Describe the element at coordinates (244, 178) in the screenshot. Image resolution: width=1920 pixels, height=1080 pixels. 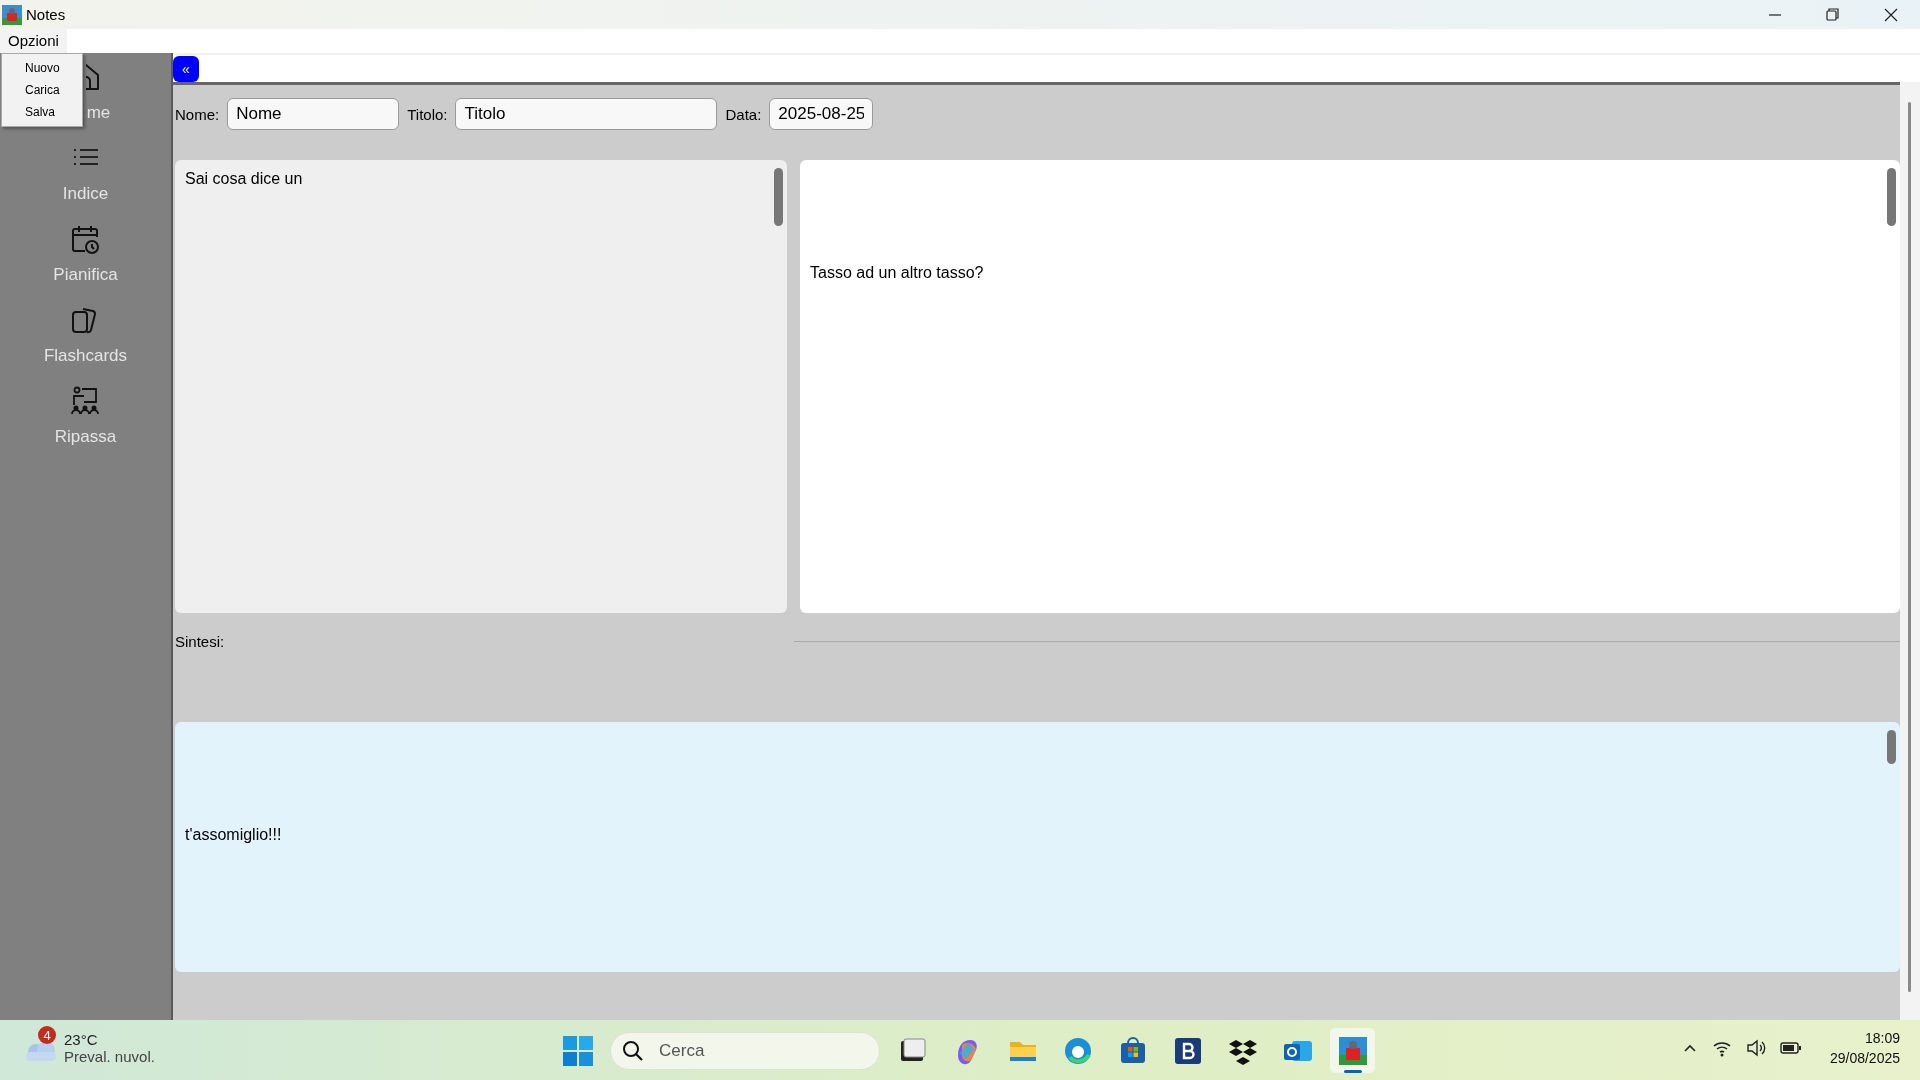
I see `editor-text: Sai cosa dice un` at that location.